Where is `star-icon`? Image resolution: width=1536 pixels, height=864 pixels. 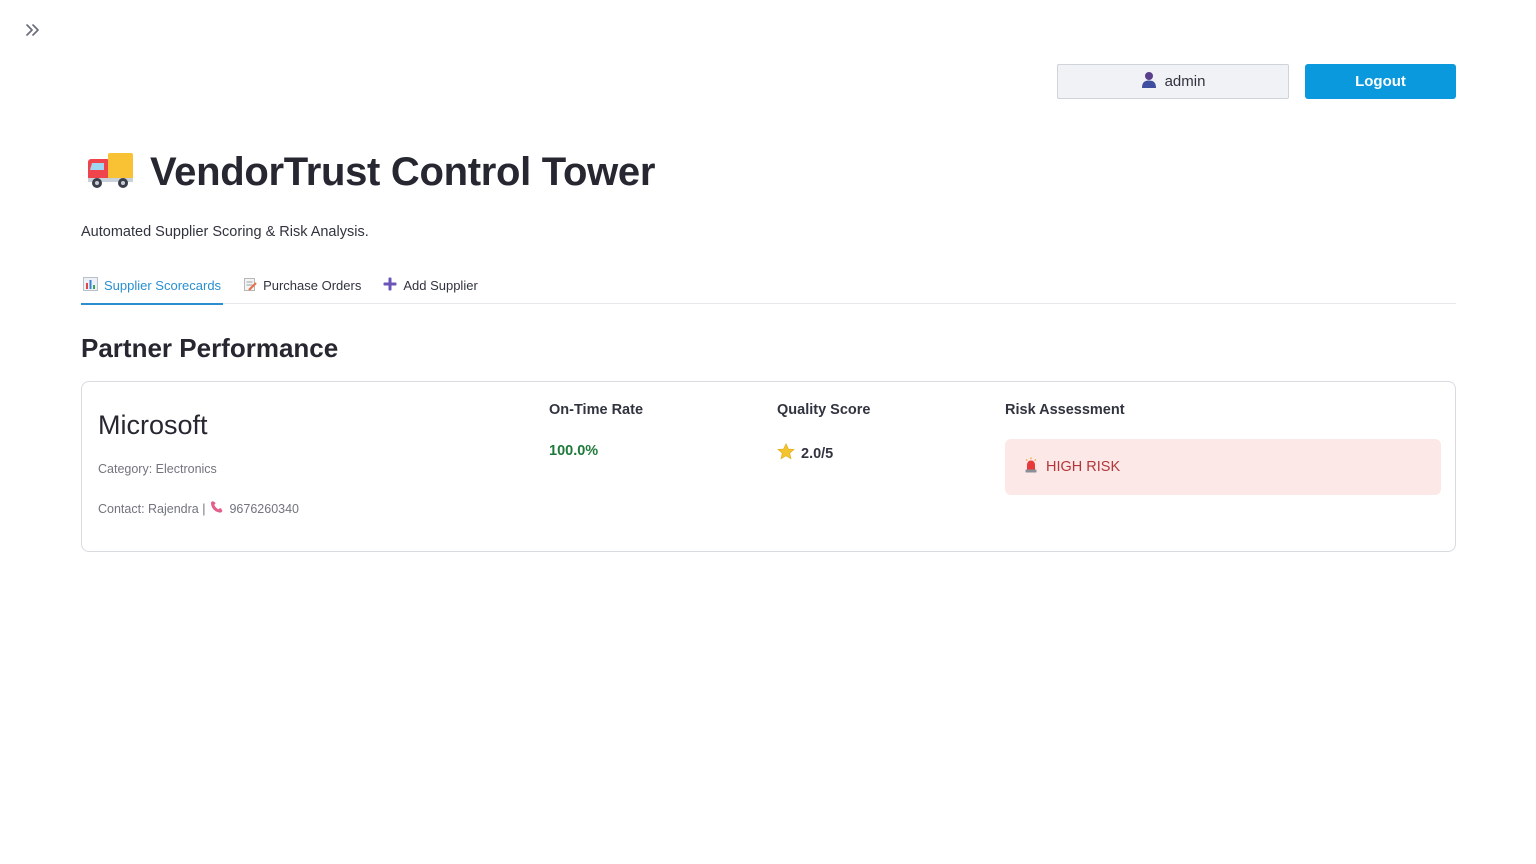
star-icon is located at coordinates (786, 453).